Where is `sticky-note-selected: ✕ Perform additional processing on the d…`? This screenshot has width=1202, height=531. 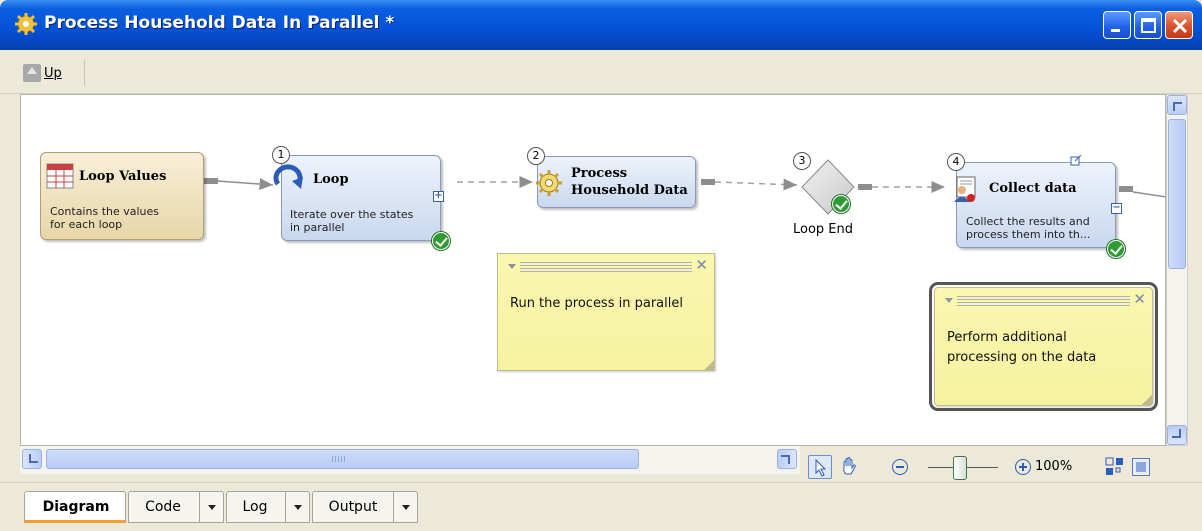 sticky-note-selected: ✕ Perform additional processing on the d… is located at coordinates (1043, 346).